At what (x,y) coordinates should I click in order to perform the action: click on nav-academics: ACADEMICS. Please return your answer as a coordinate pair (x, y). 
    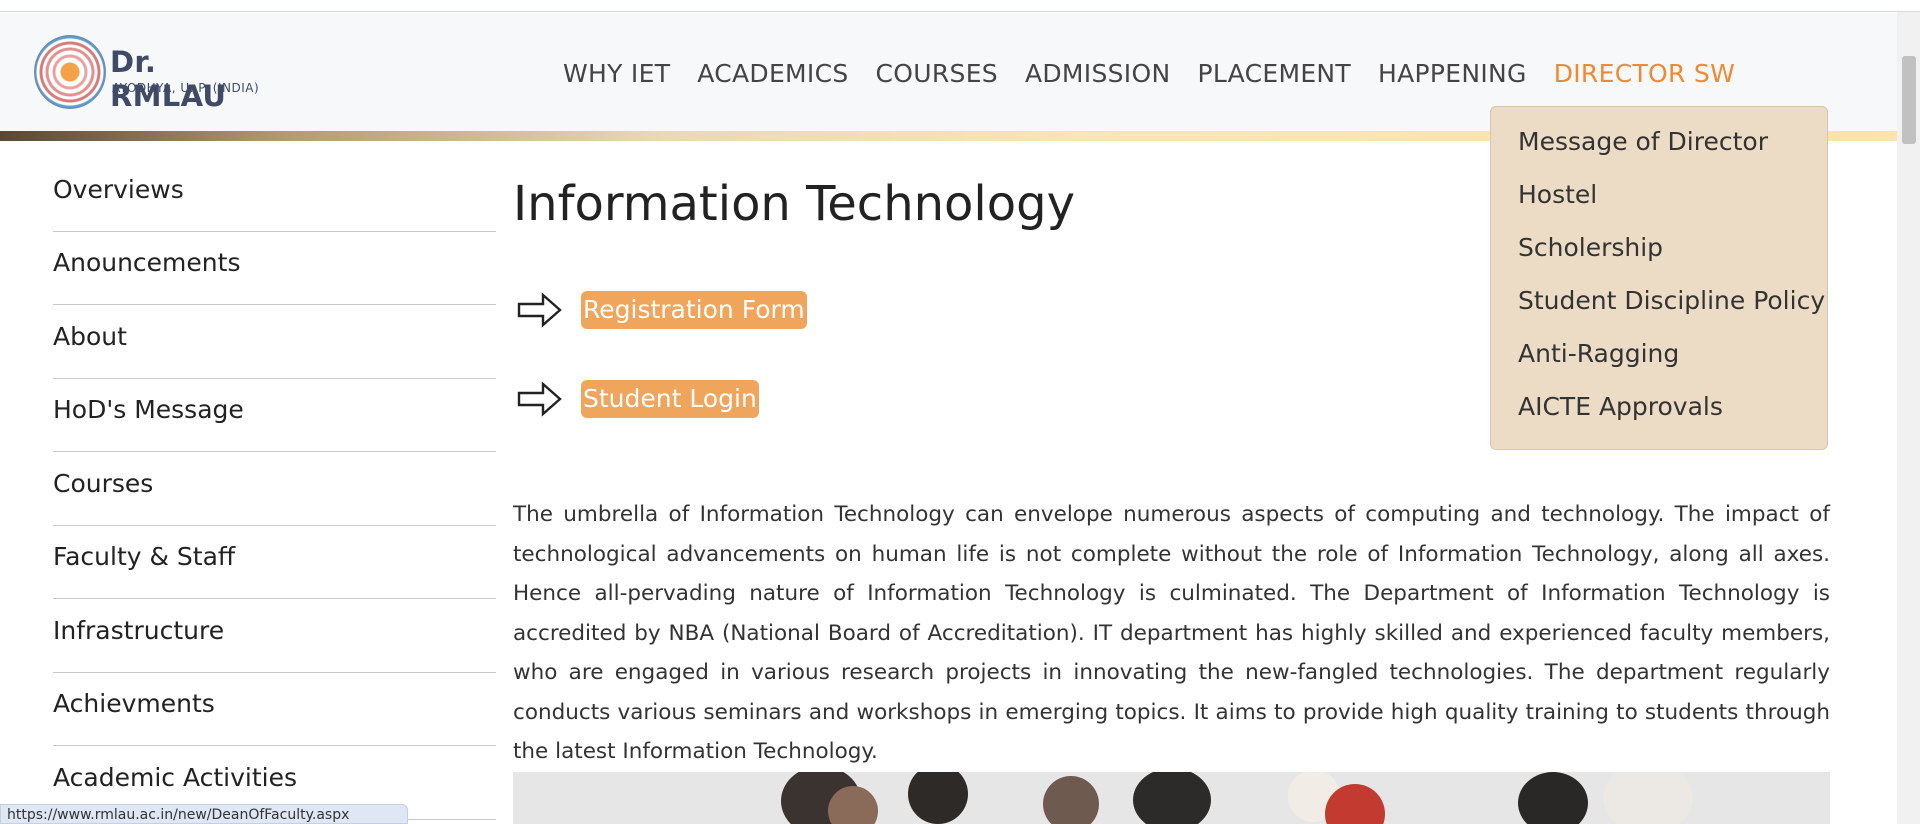
    Looking at the image, I should click on (772, 73).